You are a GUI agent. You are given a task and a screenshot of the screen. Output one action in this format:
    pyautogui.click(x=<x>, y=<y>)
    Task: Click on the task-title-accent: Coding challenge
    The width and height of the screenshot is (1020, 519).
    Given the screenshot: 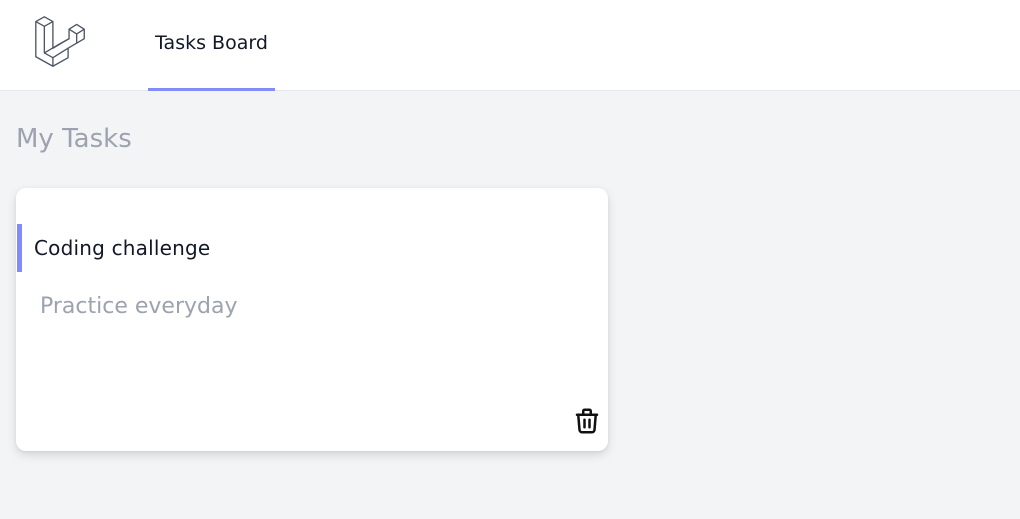 What is the action you would take?
    pyautogui.click(x=113, y=248)
    